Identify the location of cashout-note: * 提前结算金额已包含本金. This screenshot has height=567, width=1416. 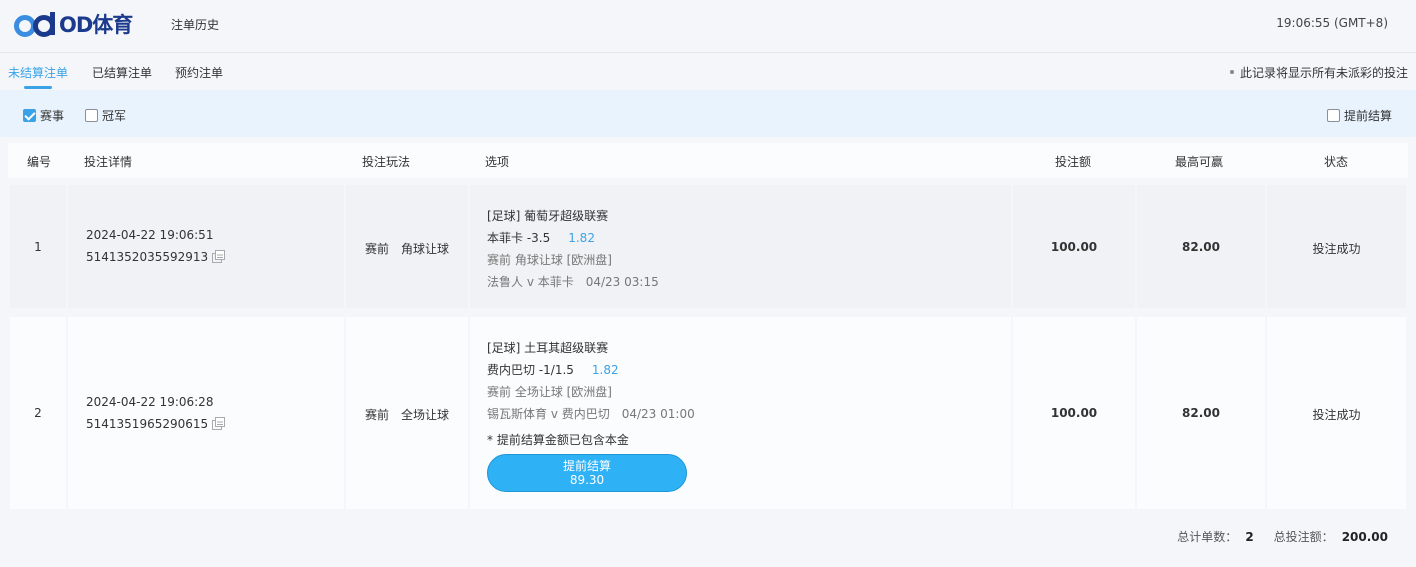
(558, 440).